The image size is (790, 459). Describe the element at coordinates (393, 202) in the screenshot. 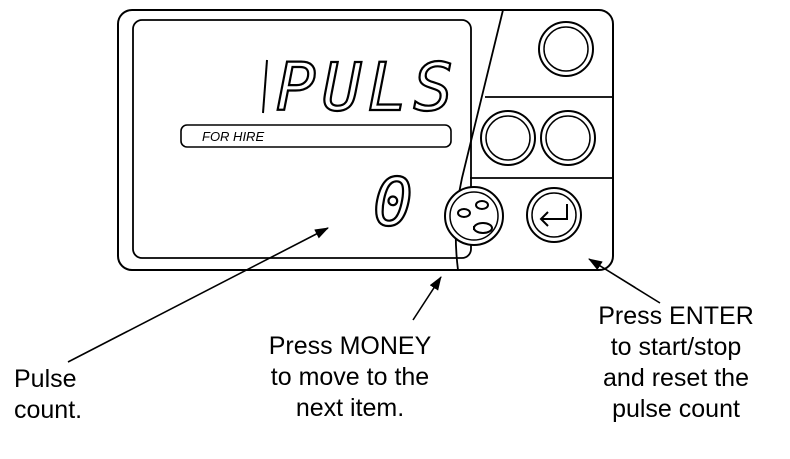

I see `pulse-count-value: 0` at that location.